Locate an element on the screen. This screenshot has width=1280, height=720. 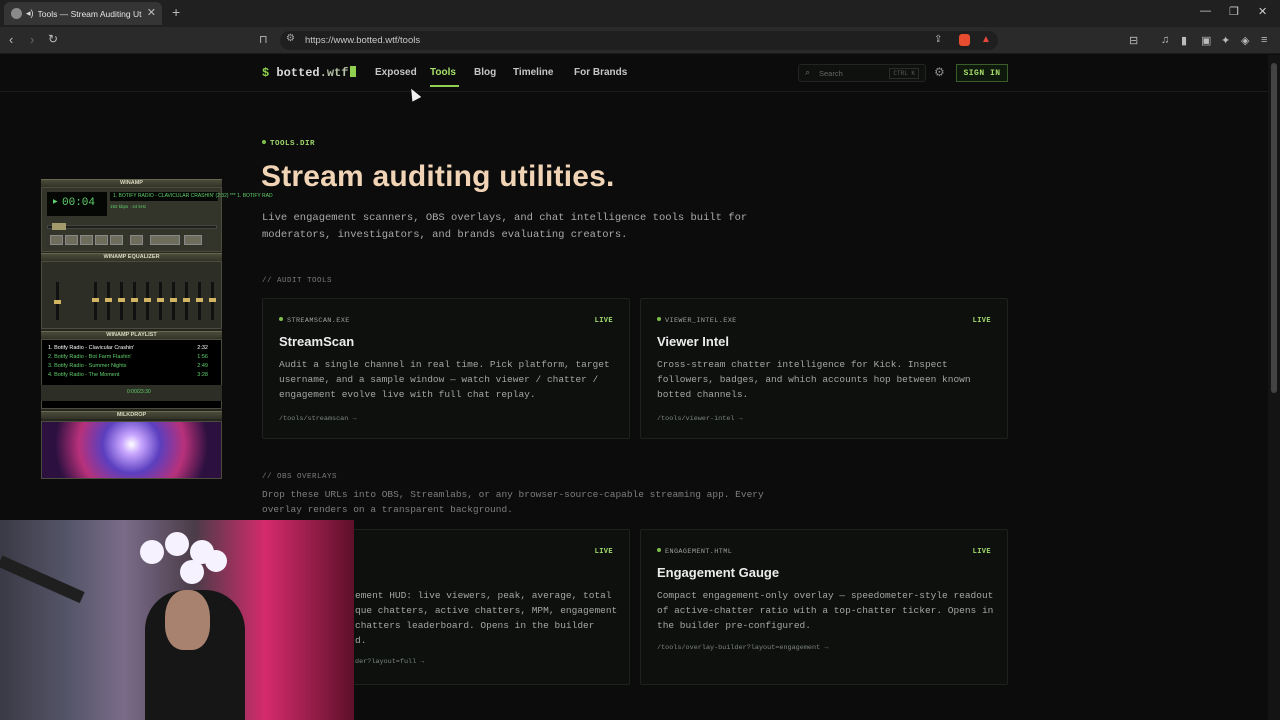
playlist-titlebar: WINAMP PLAYLIST is located at coordinates (131, 335).